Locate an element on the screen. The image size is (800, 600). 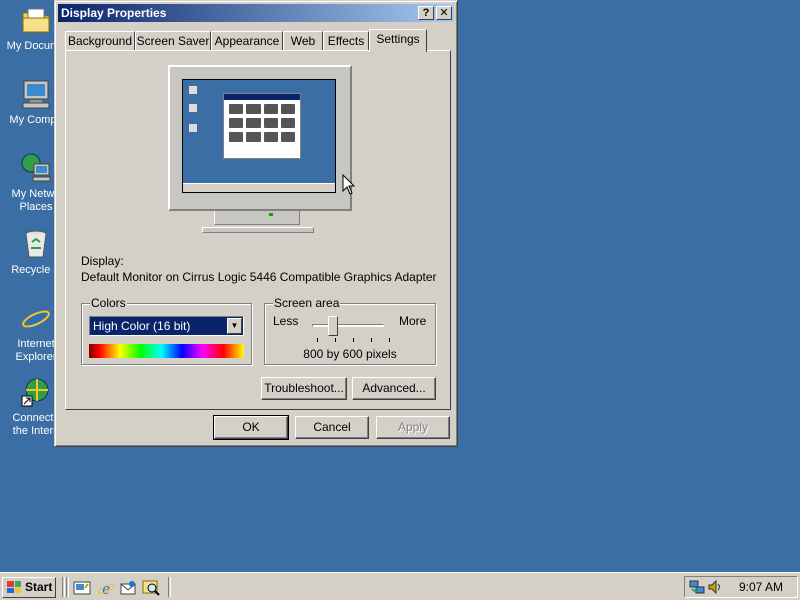
screen-area-slider-thumb is located at coordinates (332, 326).